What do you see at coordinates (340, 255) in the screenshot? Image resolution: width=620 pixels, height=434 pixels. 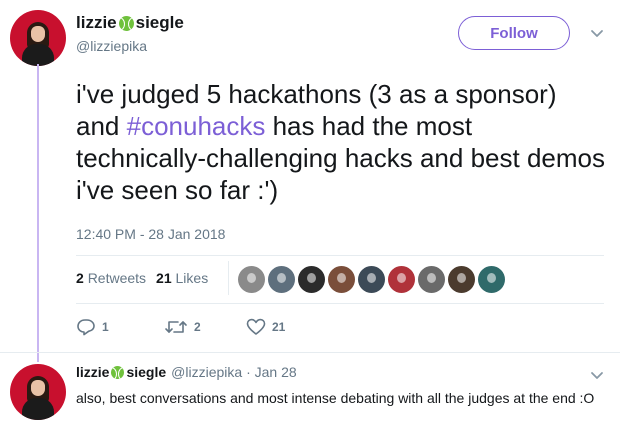 I see `divider-top` at bounding box center [340, 255].